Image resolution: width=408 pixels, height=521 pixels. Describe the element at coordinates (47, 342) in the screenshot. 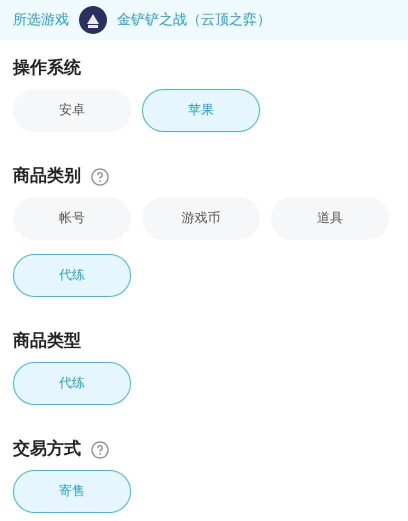

I see `section-title: 商品类型` at that location.